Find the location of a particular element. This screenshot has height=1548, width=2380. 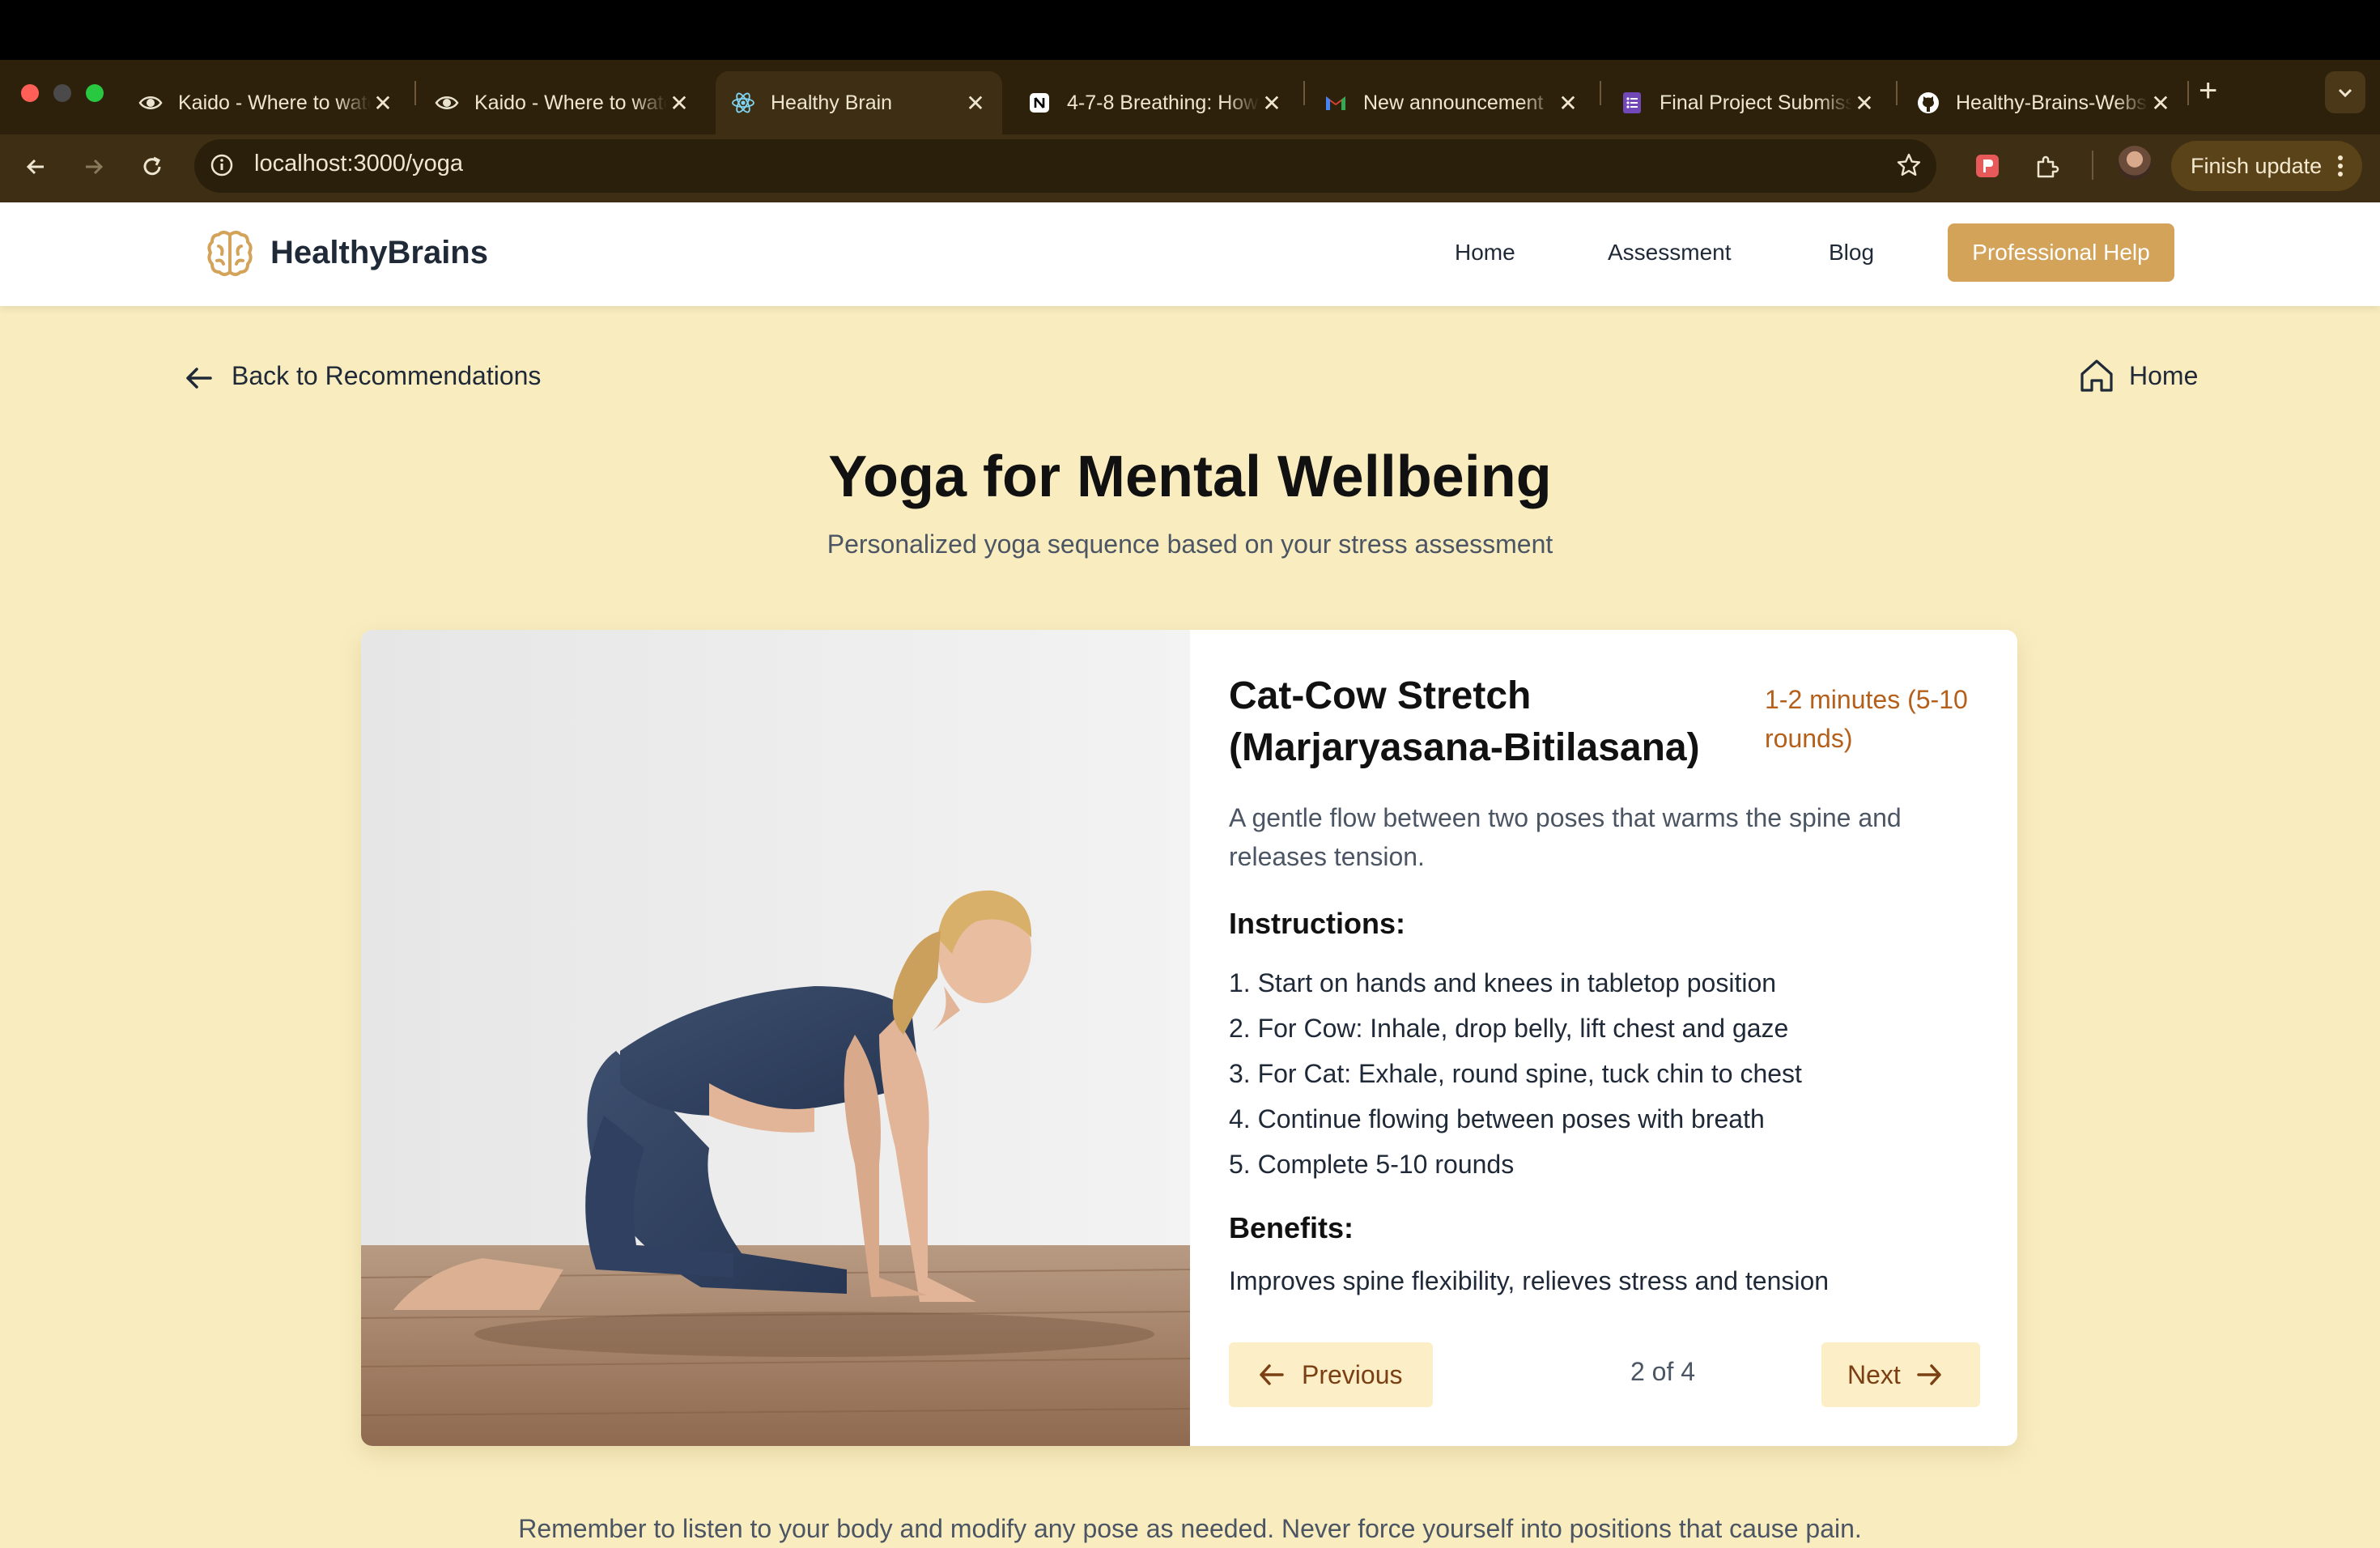

browser-tab: Final Project Submission ✕ is located at coordinates (1748, 103).